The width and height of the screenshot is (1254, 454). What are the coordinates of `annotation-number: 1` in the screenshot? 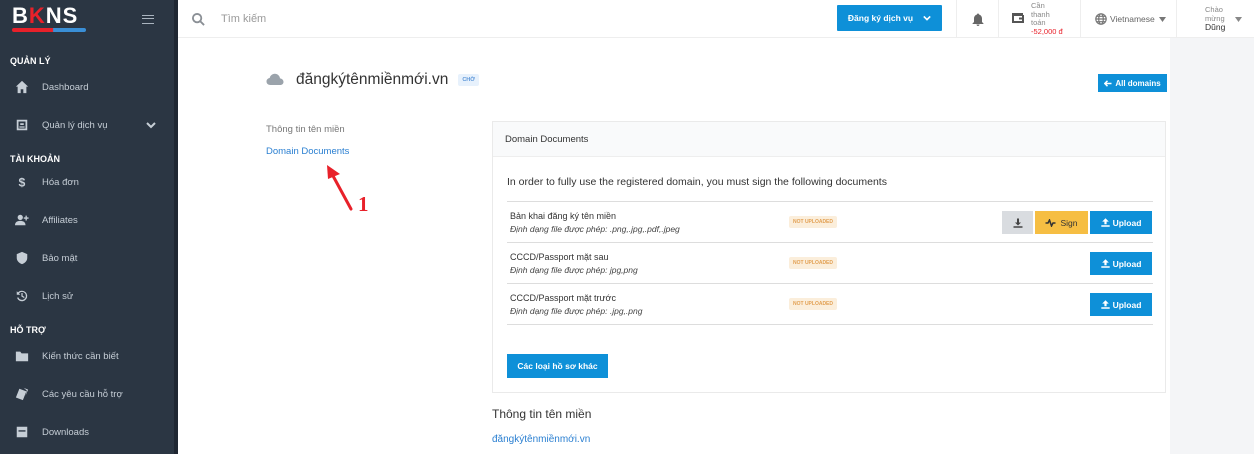 It's located at (363, 204).